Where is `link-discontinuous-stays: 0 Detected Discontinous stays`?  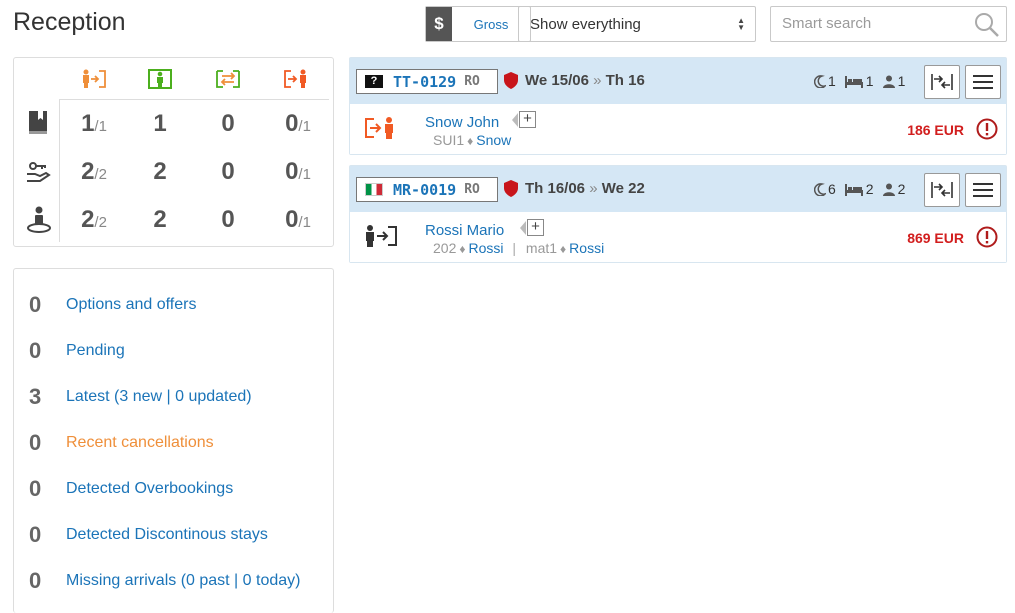 link-discontinuous-stays: 0 Detected Discontinous stays is located at coordinates (174, 535).